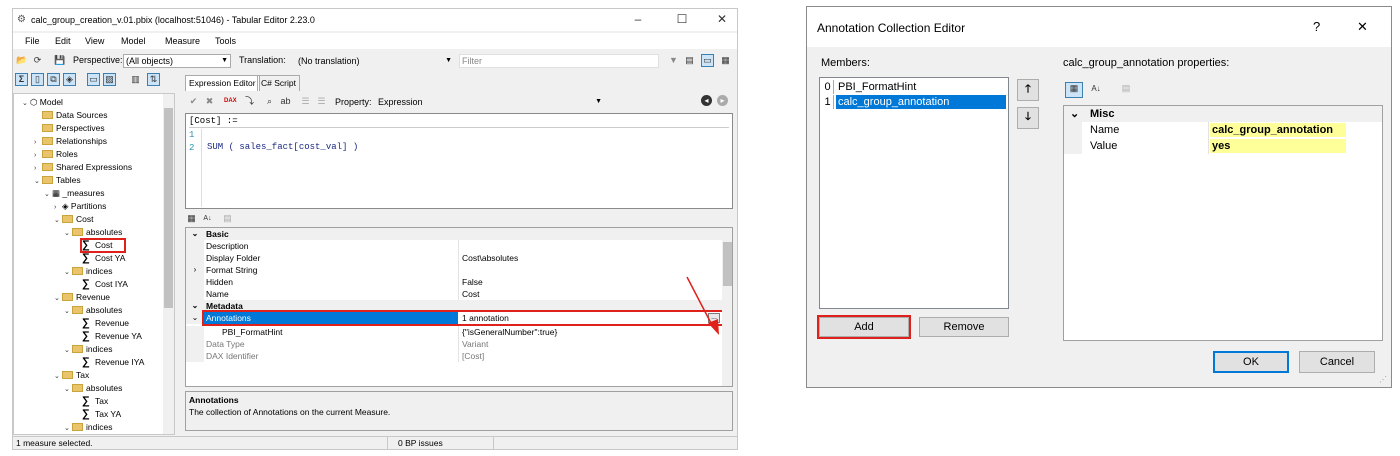 Image resolution: width=1400 pixels, height=456 pixels. What do you see at coordinates (1223, 114) in the screenshot?
I see `category-misc: ⌄ Misc` at bounding box center [1223, 114].